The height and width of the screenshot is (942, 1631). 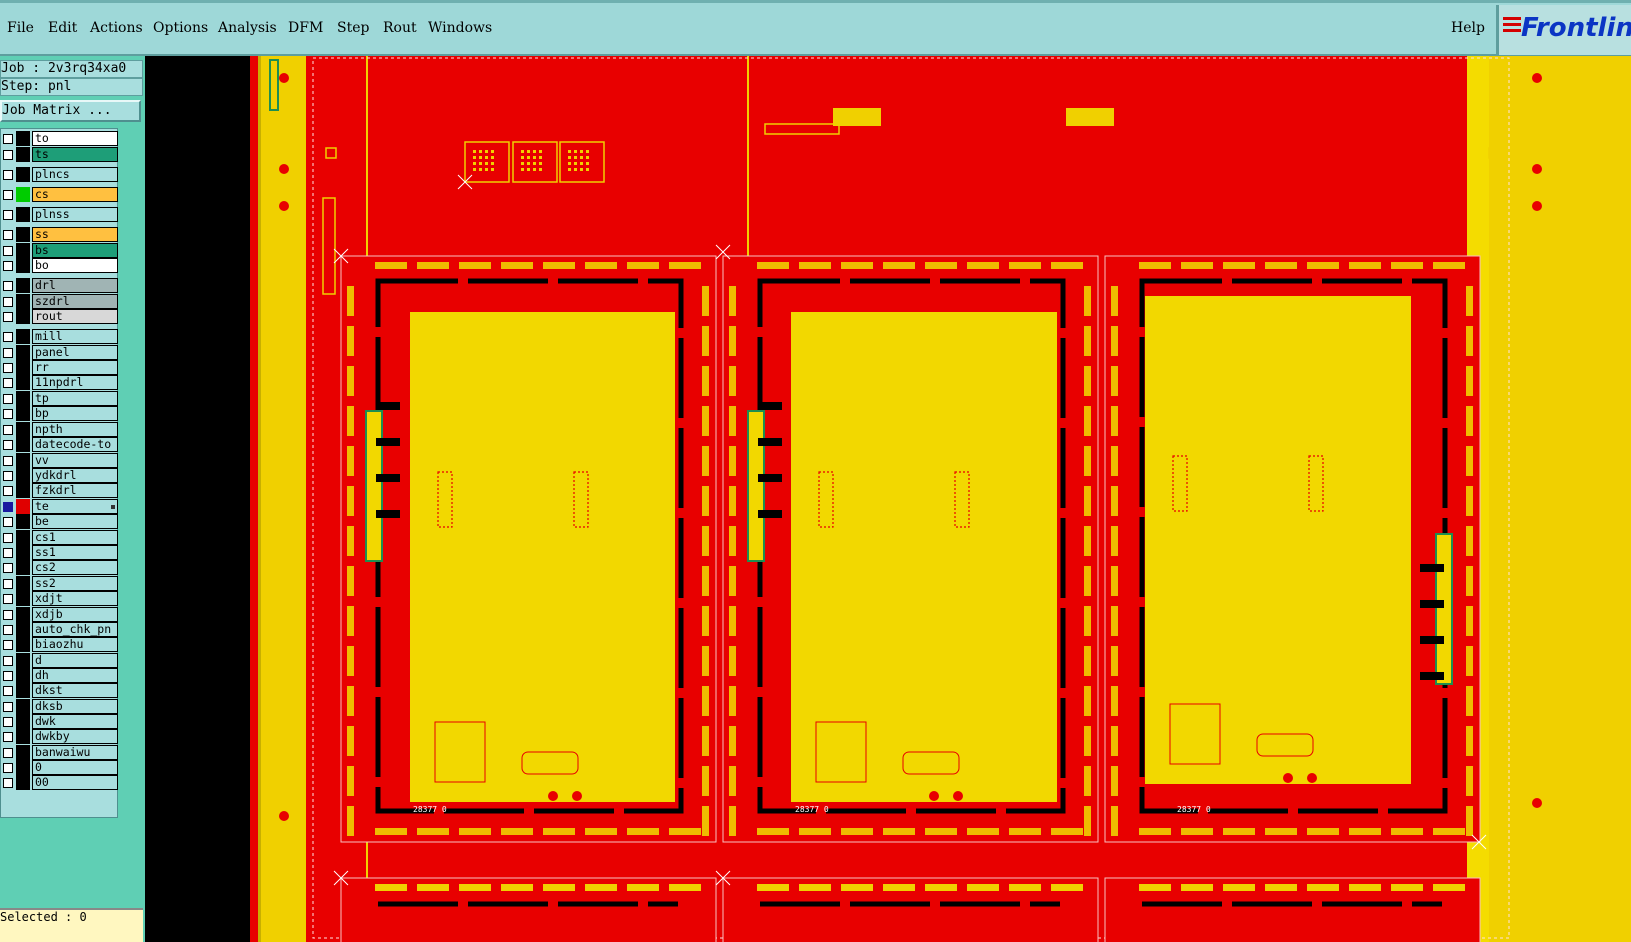 What do you see at coordinates (75, 490) in the screenshot?
I see `layer-name: fzkdrl` at bounding box center [75, 490].